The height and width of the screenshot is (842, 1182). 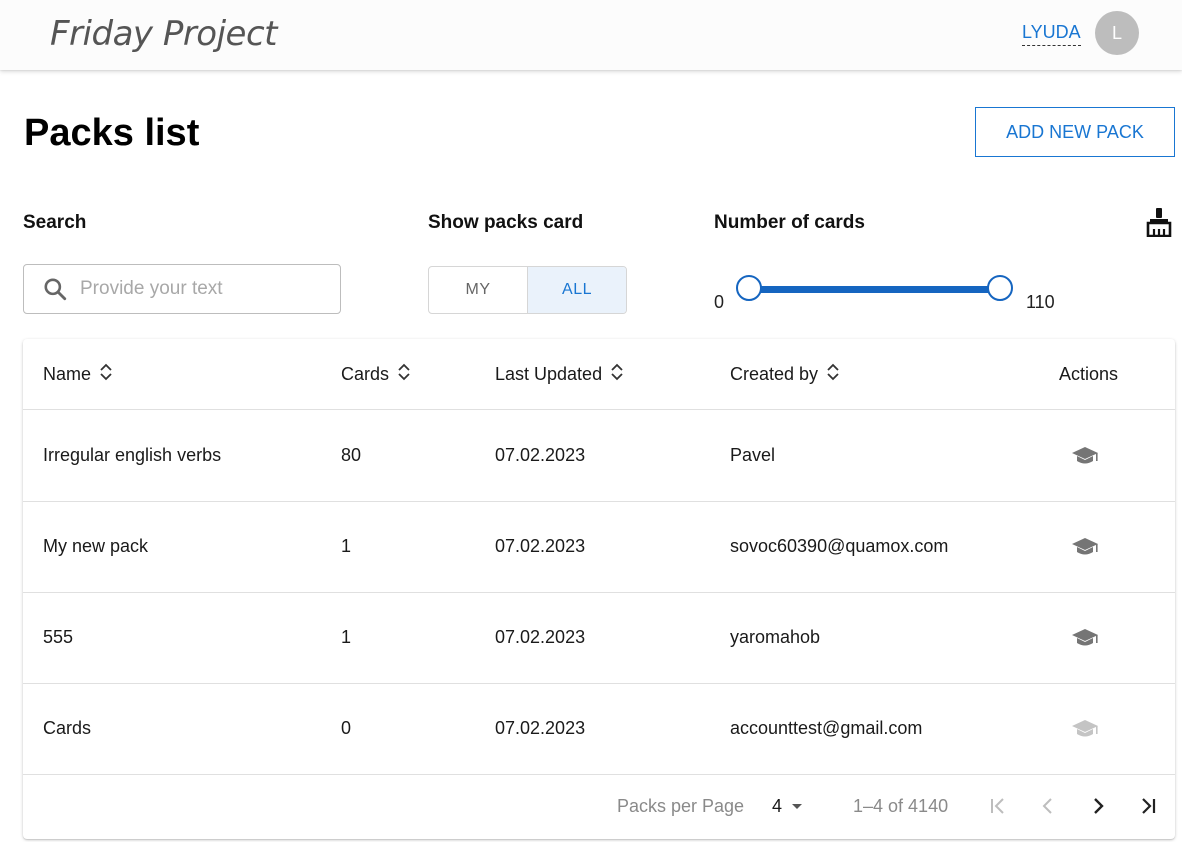 I want to click on range-slider-min-thumb, so click(x=749, y=288).